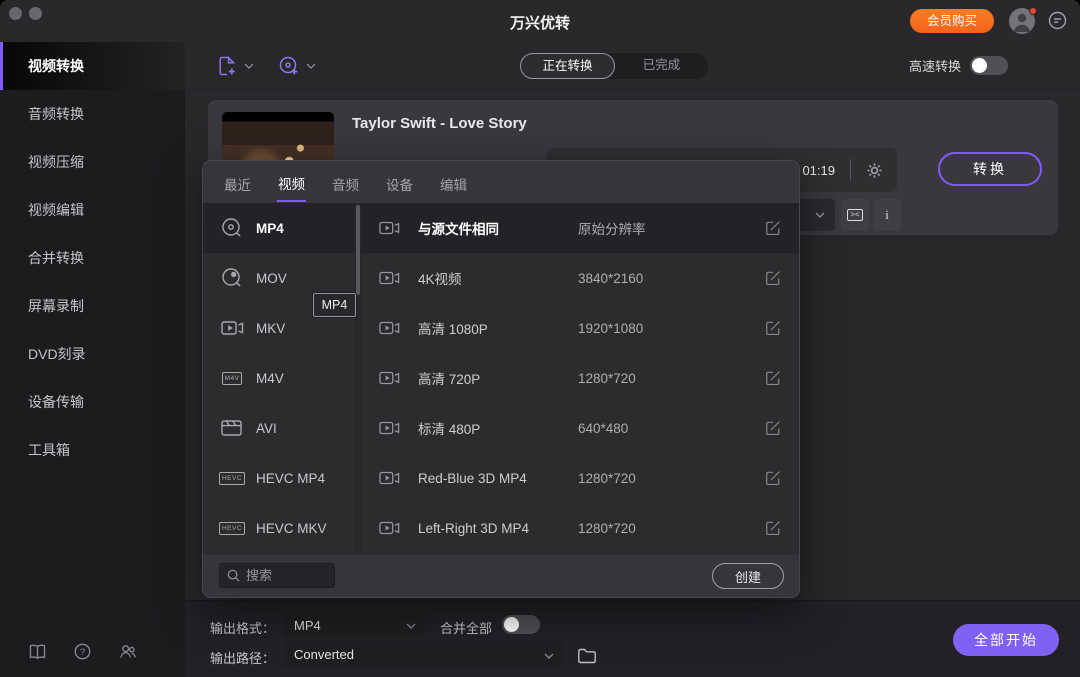  Describe the element at coordinates (661, 66) in the screenshot. I see `tab-finished: 已完成` at that location.